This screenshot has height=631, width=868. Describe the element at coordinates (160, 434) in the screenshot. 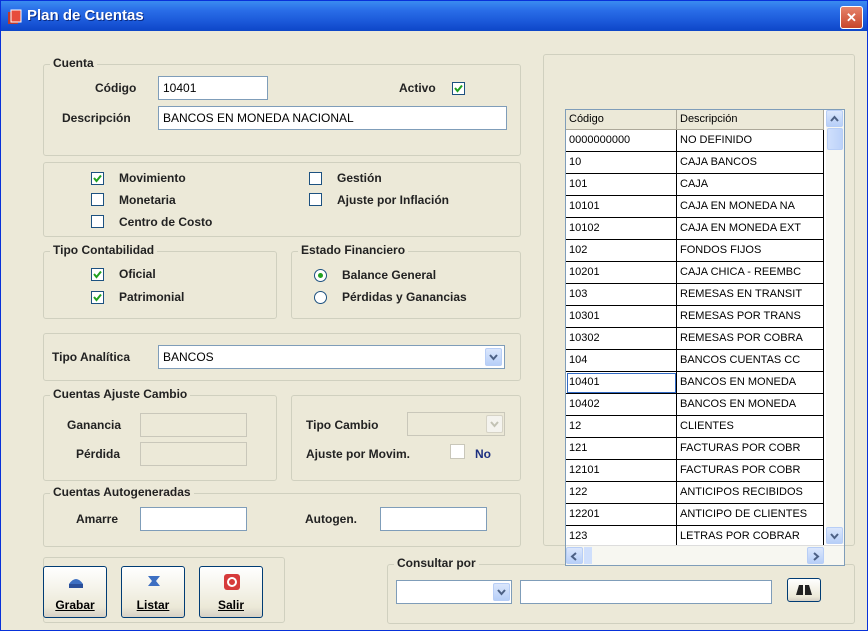

I see `ajuste-cambio-group: Cuentas Ajuste Cambio` at that location.